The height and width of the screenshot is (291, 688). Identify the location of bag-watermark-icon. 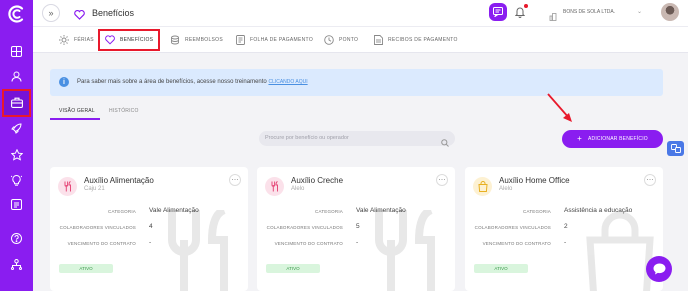
(620, 250).